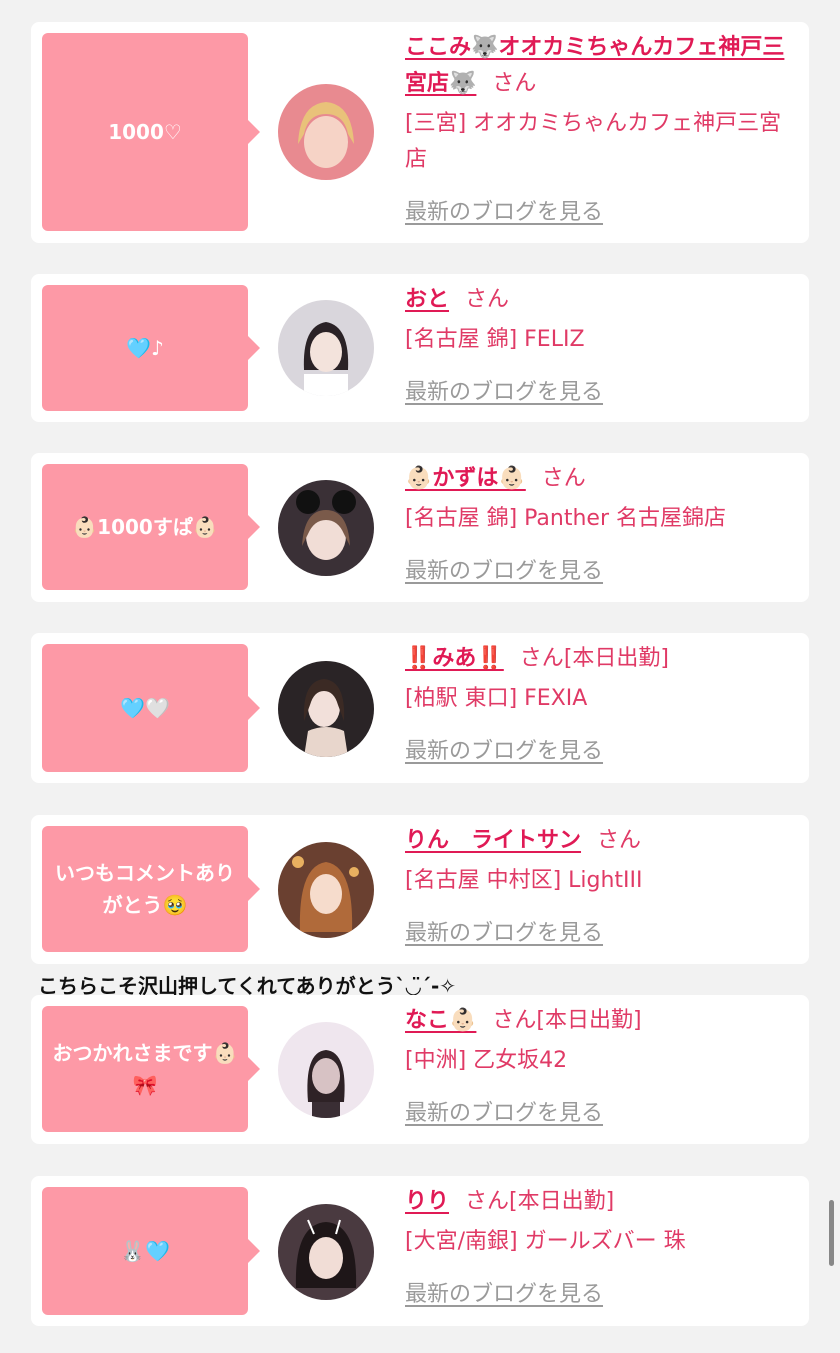 The height and width of the screenshot is (1353, 840). Describe the element at coordinates (465, 478) in the screenshot. I see `user-name-link: 👶🏻かずは👶🏻` at that location.